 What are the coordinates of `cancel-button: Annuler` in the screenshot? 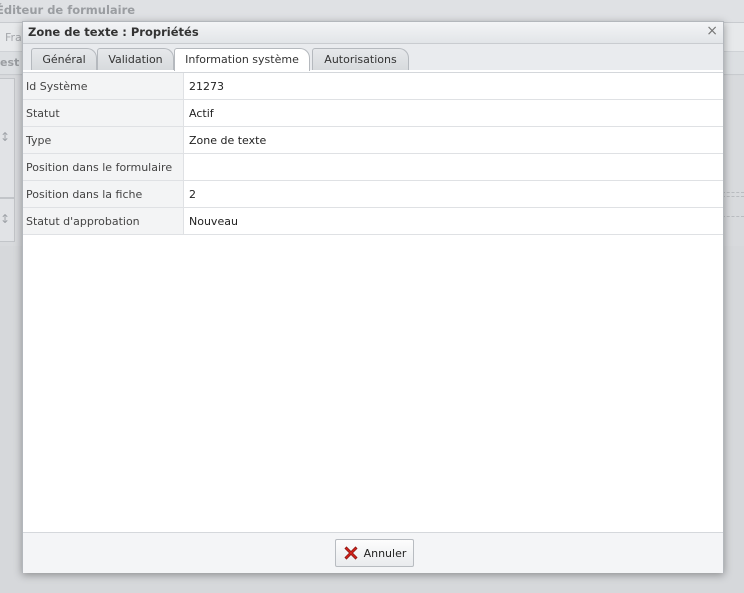 It's located at (374, 553).